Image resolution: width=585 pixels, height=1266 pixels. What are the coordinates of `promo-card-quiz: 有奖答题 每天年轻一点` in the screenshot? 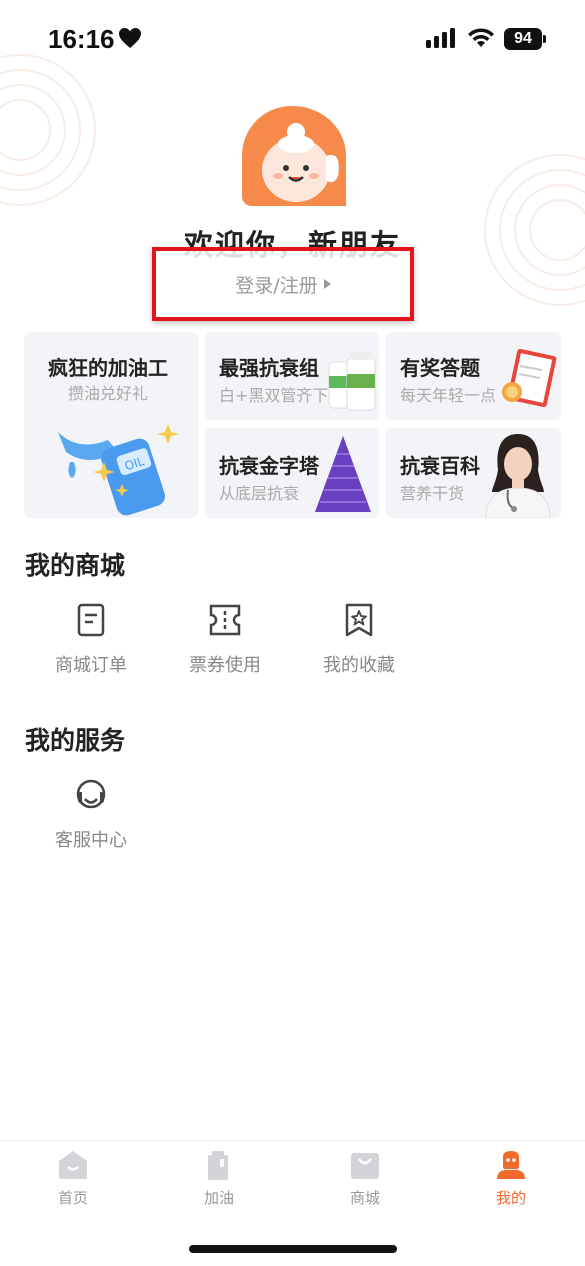 It's located at (473, 376).